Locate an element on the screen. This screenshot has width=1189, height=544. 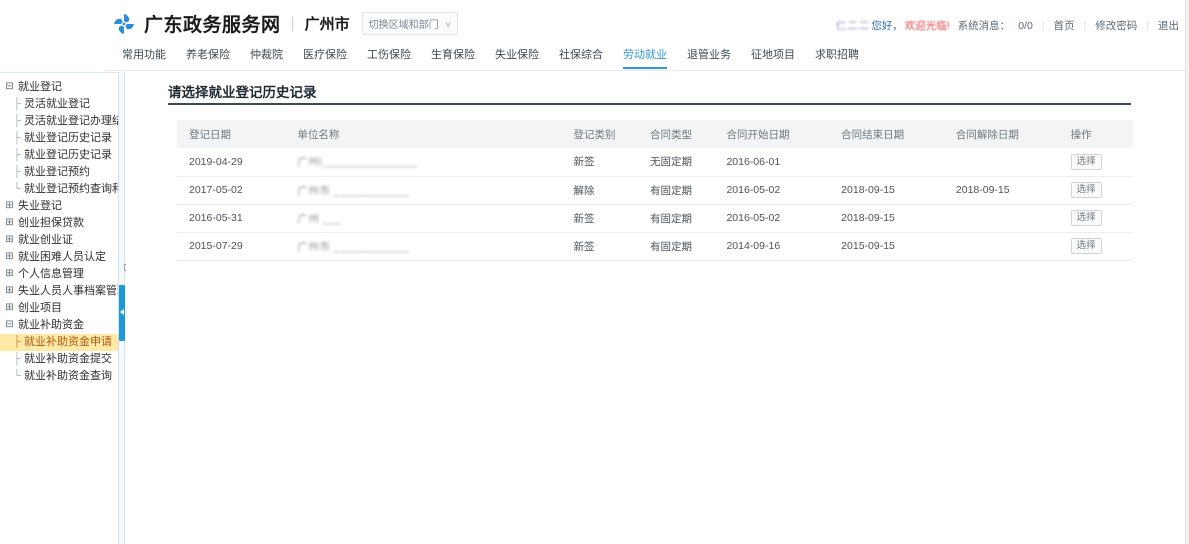
brand-name: 广东政务服务网 is located at coordinates (212, 25).